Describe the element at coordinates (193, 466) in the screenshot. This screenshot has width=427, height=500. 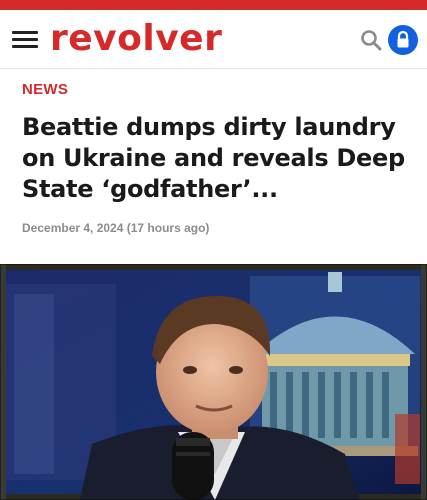
I see `microphone` at that location.